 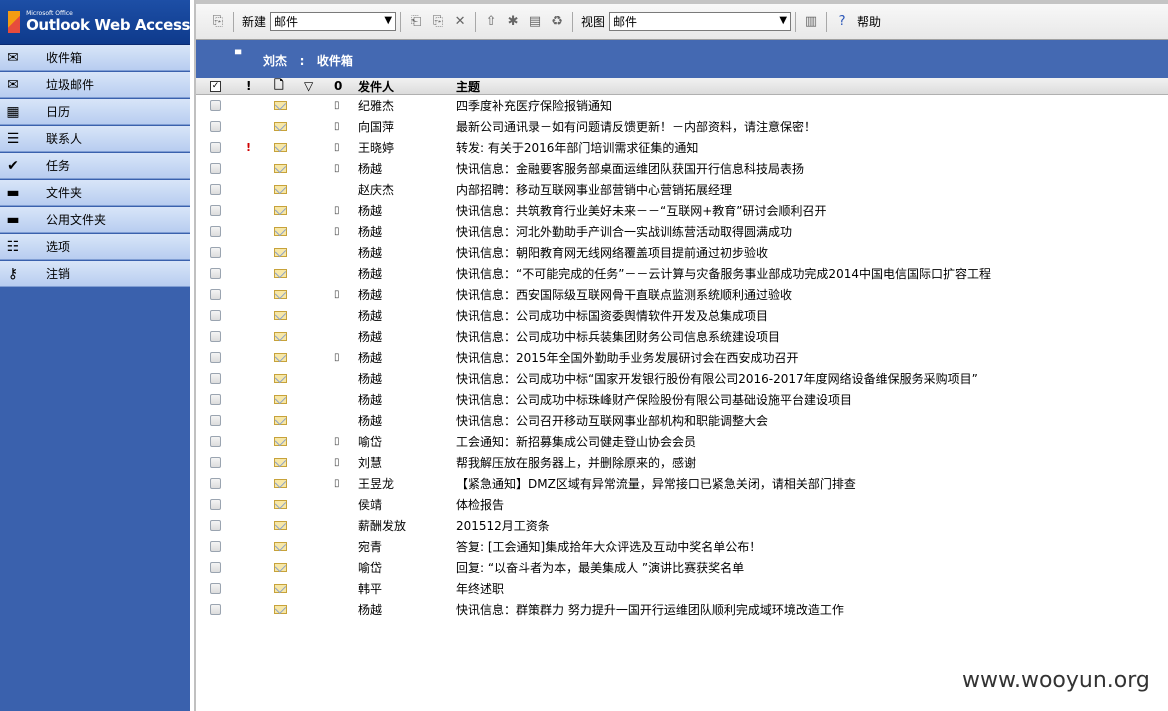 I want to click on message-row: 杨越 快讯信息：群策群力 努力提升一国开行运维团队顺利完成域环境改造工作, so click(x=682, y=609).